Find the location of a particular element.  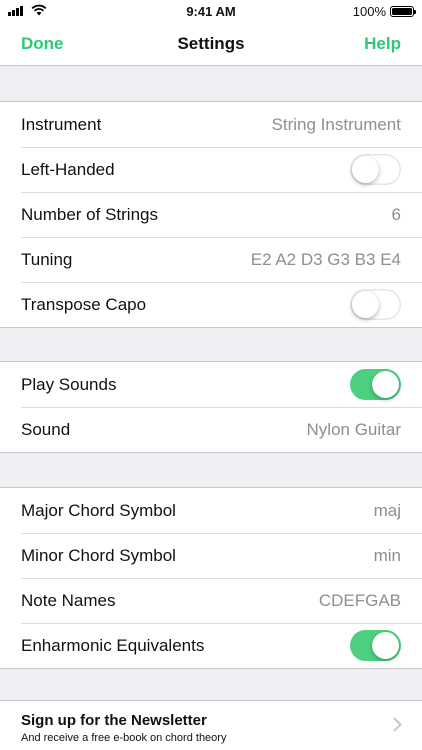

left-handed-label: Left-Handed is located at coordinates (68, 169).